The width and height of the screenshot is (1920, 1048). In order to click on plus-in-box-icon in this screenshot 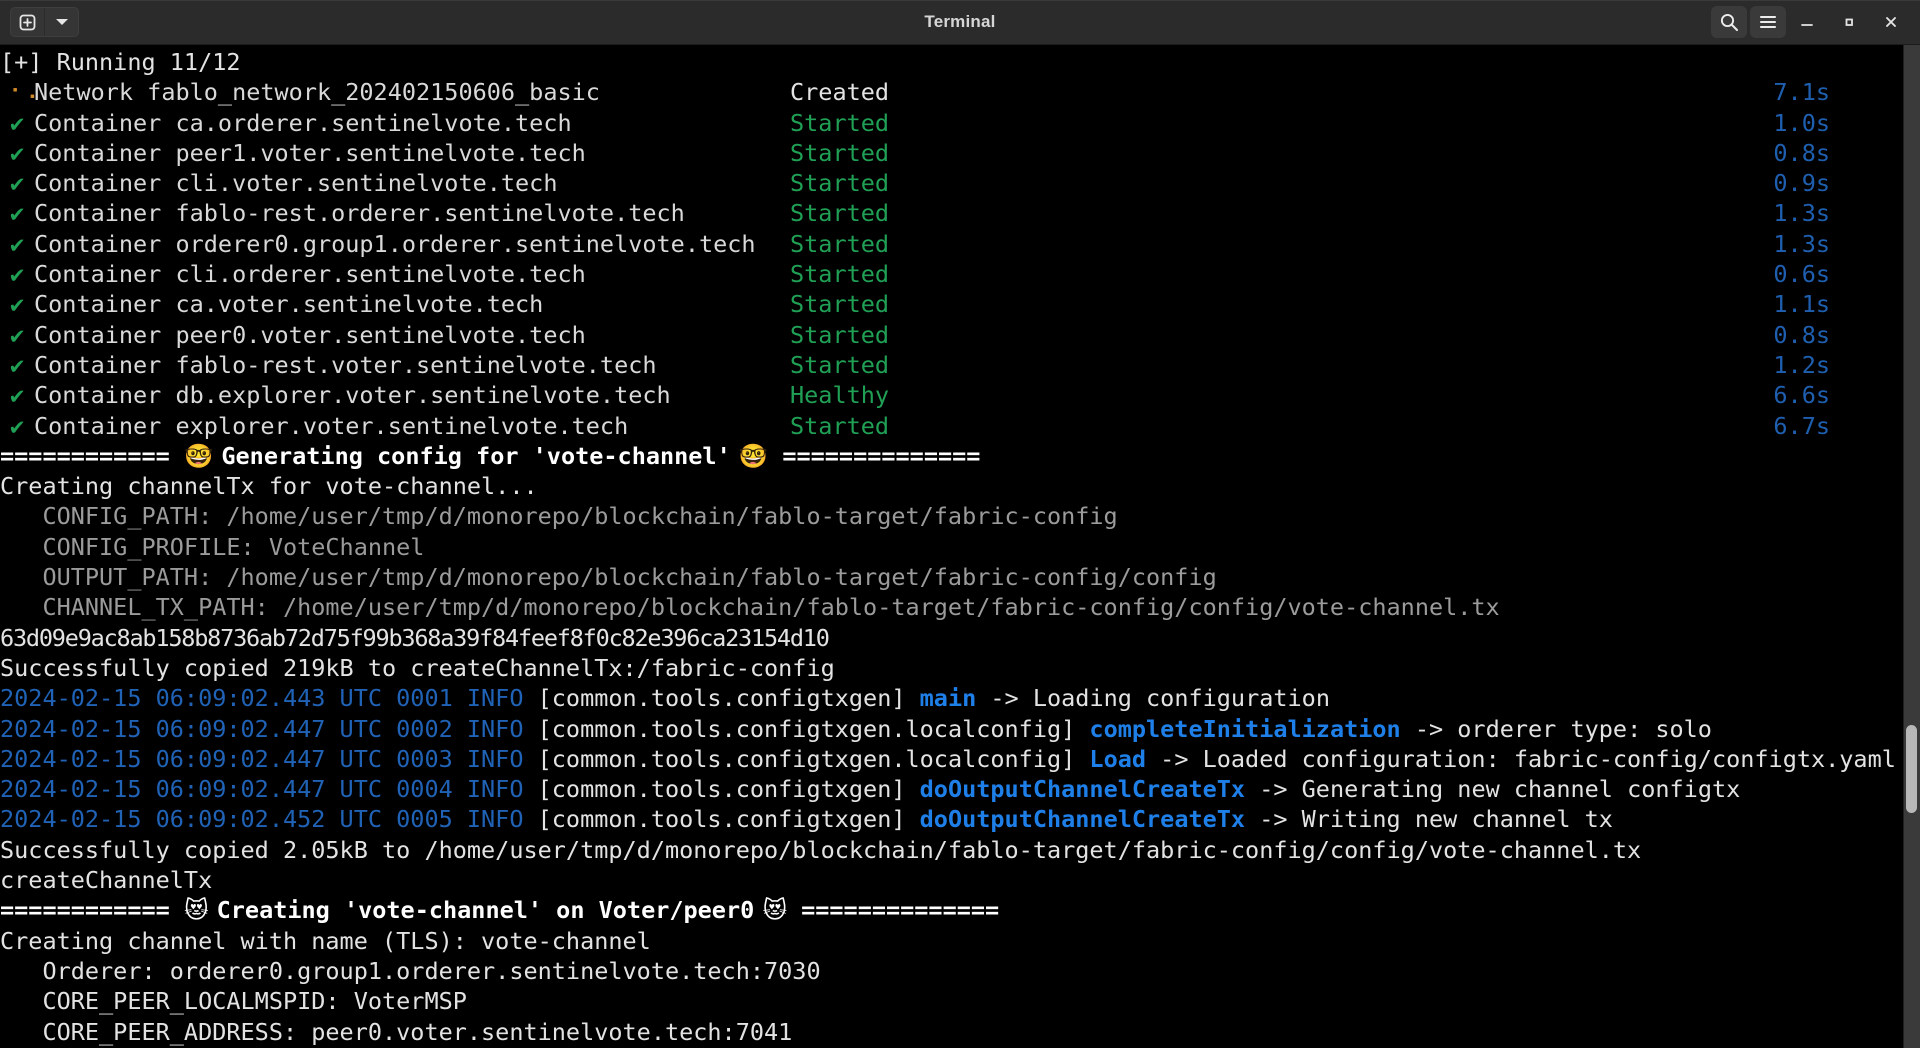, I will do `click(27, 22)`.